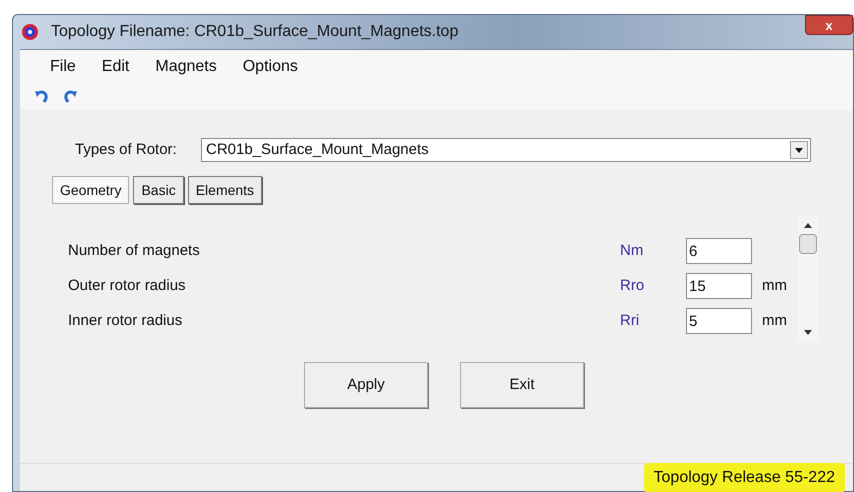  Describe the element at coordinates (829, 25) in the screenshot. I see `close-button: x` at that location.